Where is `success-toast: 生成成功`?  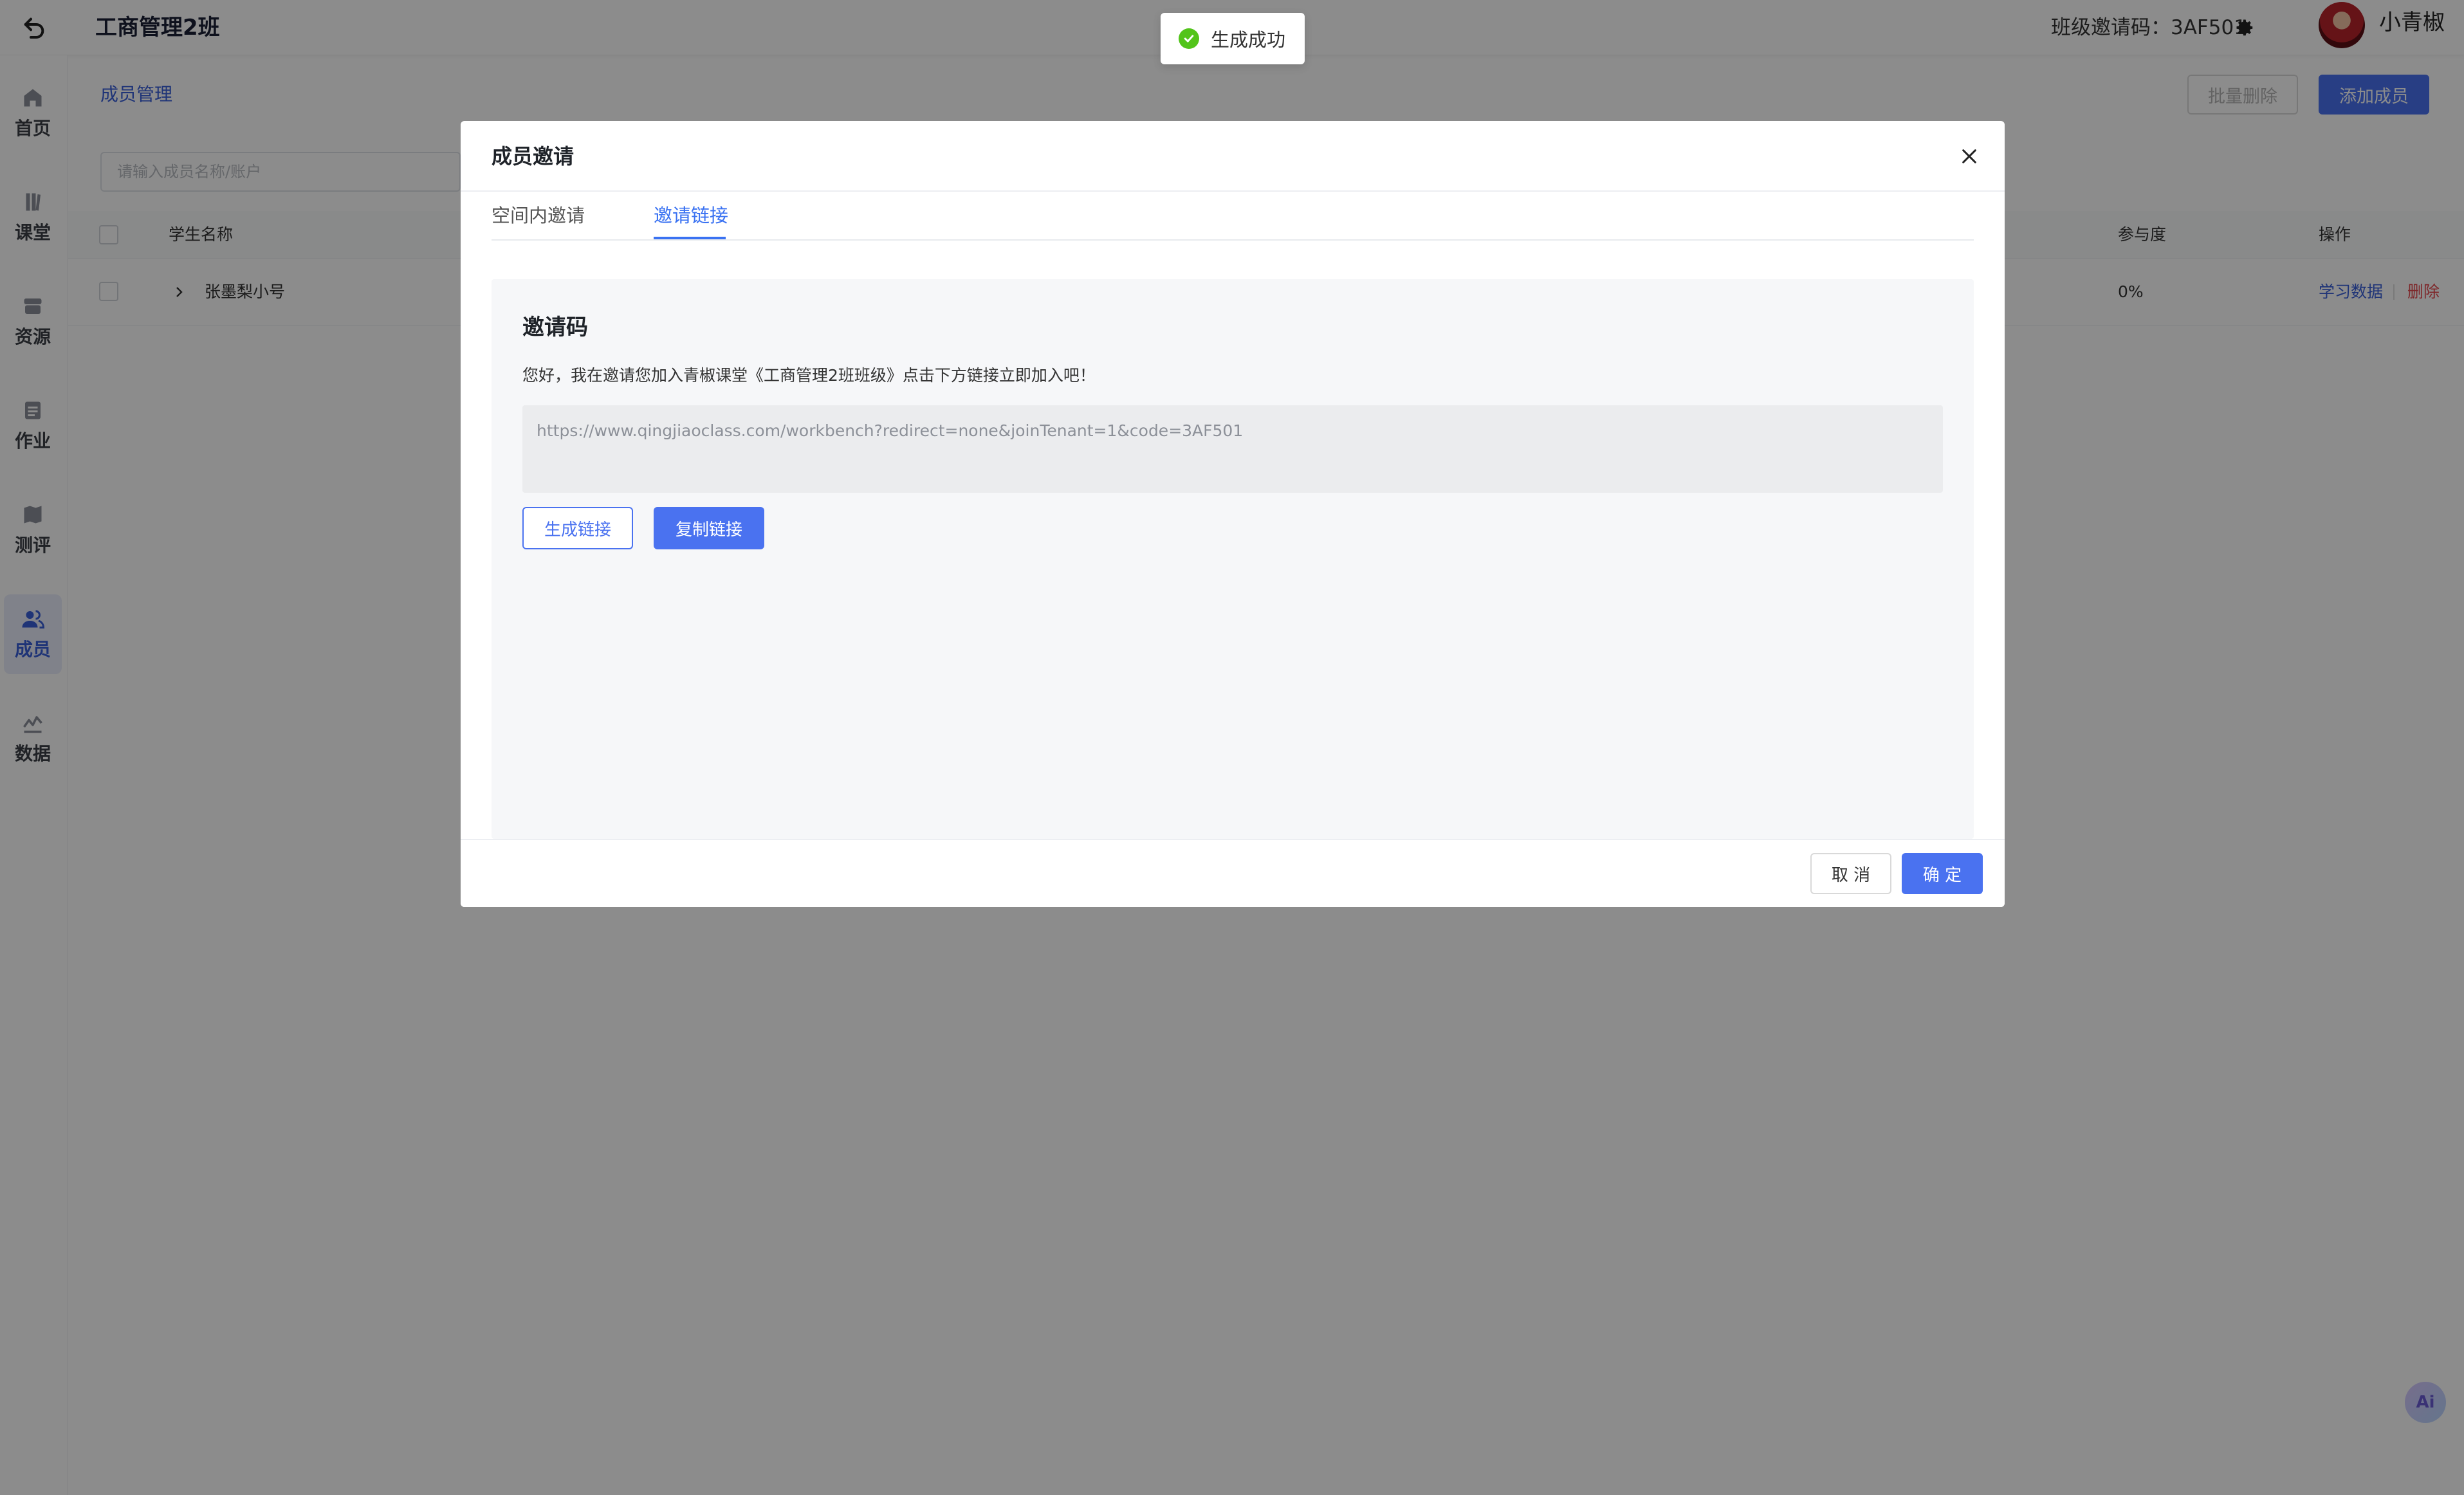 success-toast: 生成成功 is located at coordinates (1233, 38).